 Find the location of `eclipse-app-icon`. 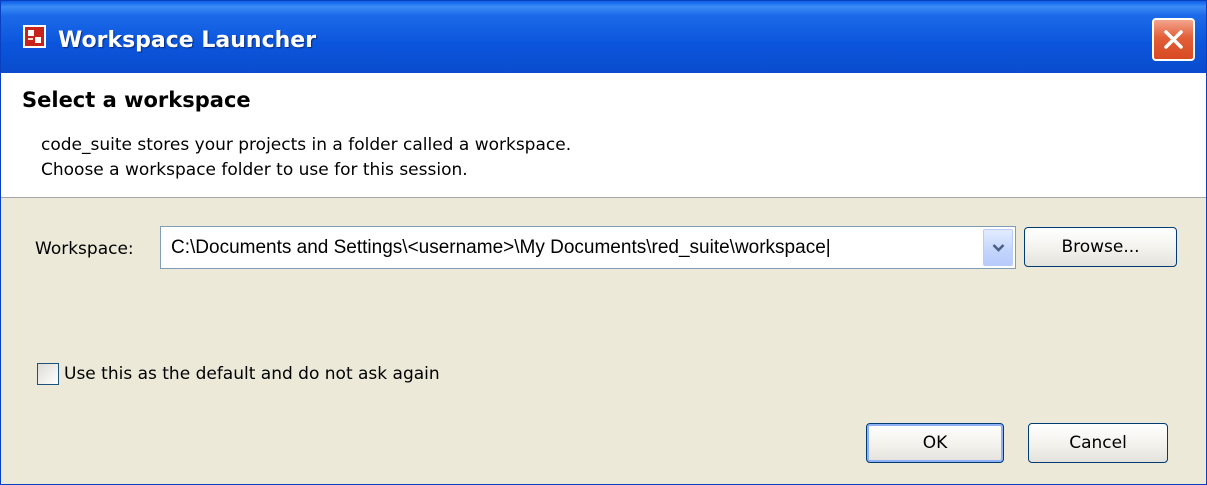

eclipse-app-icon is located at coordinates (34, 36).